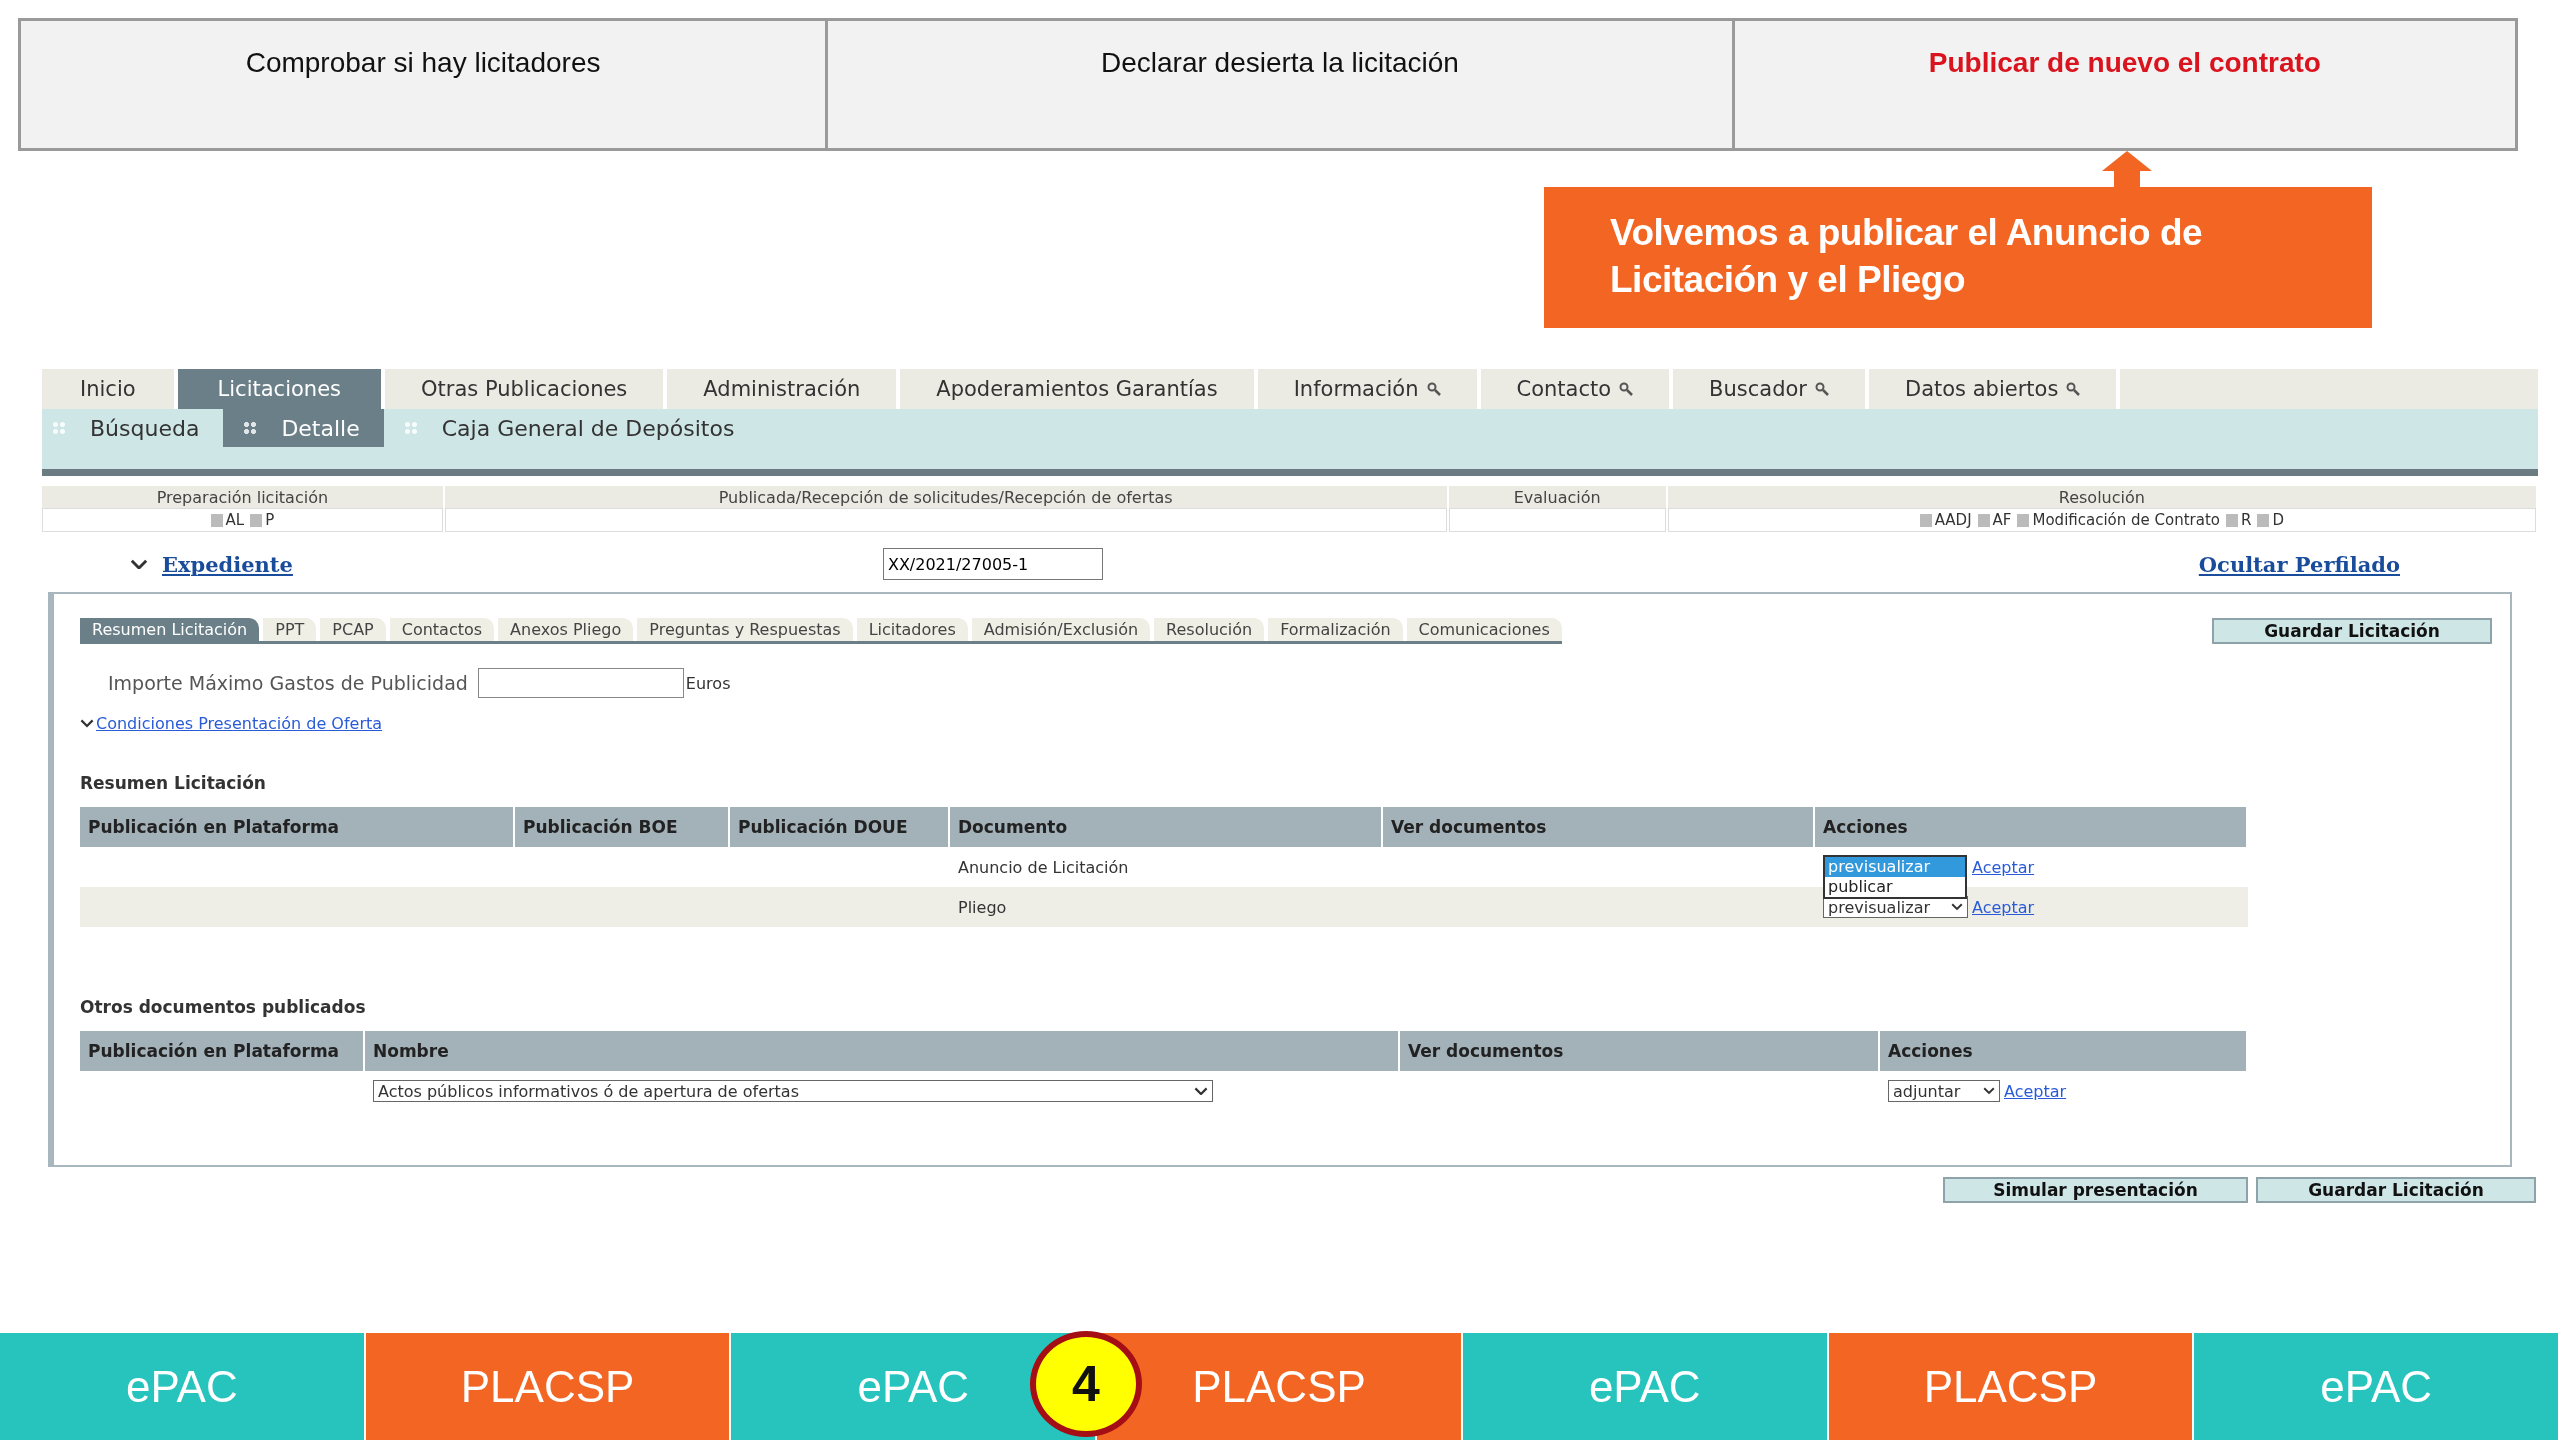 The width and height of the screenshot is (2560, 1440). Describe the element at coordinates (173, 783) in the screenshot. I see `section-title: Resumen Licitación` at that location.